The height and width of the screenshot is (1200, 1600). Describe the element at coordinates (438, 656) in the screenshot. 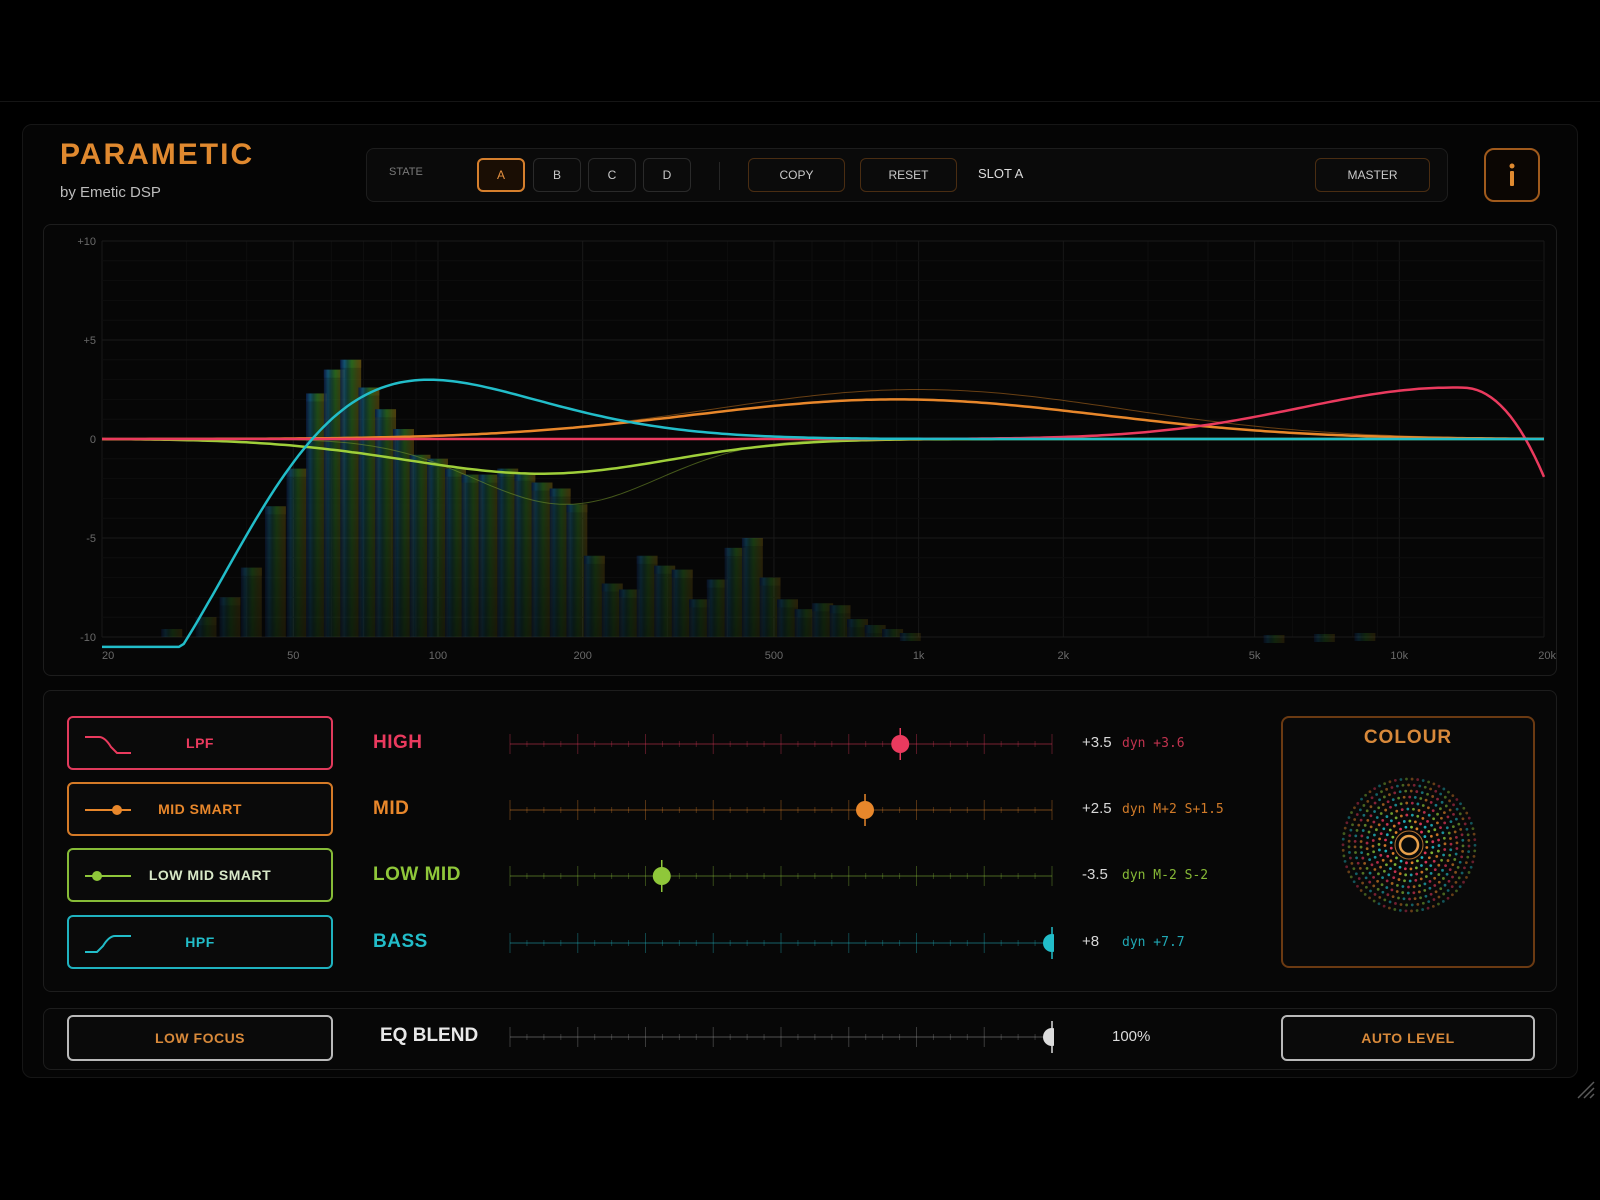

I see `x-tick-label: 100` at that location.